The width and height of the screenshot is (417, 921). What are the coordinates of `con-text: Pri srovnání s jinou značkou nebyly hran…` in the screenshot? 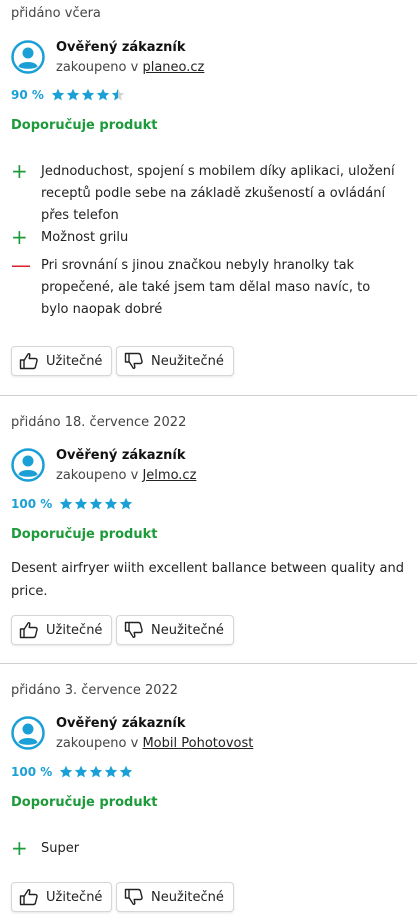 It's located at (206, 287).